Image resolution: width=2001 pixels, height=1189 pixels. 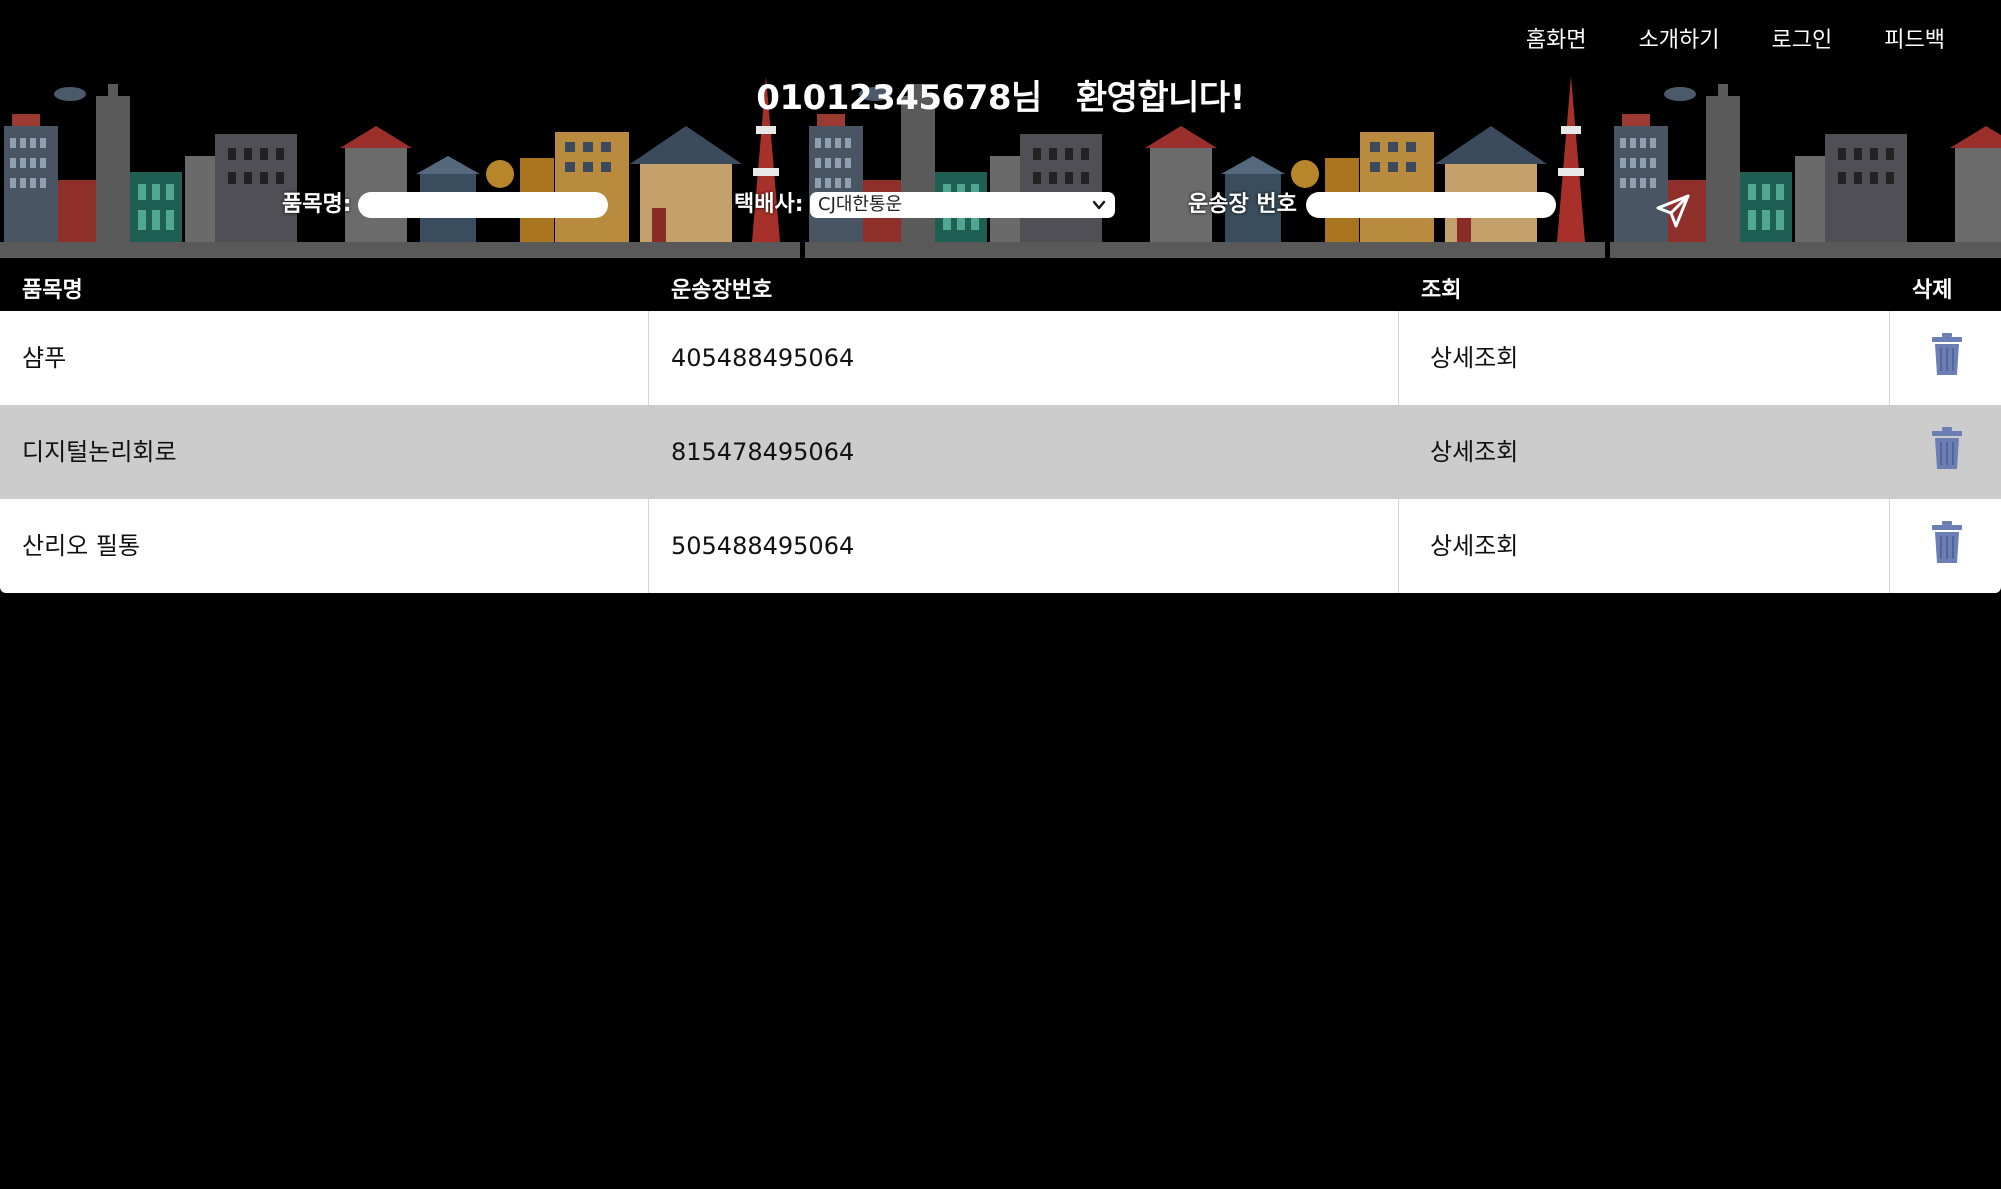 I want to click on item-name-label: 품목명:, so click(x=317, y=204).